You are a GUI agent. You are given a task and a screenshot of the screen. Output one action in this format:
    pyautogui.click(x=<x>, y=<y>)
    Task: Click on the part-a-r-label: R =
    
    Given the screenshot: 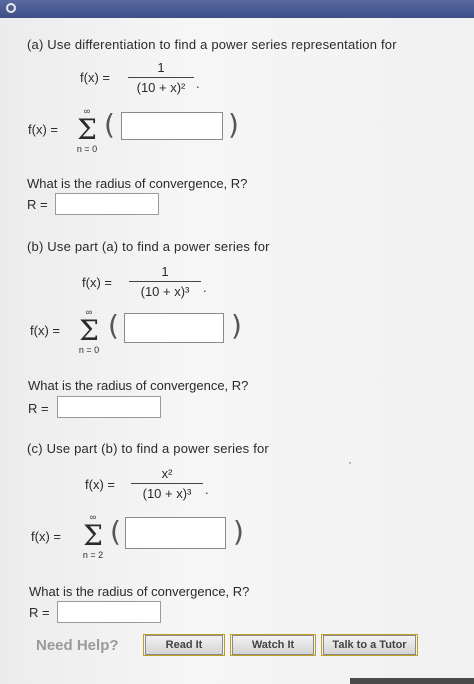 What is the action you would take?
    pyautogui.click(x=37, y=204)
    